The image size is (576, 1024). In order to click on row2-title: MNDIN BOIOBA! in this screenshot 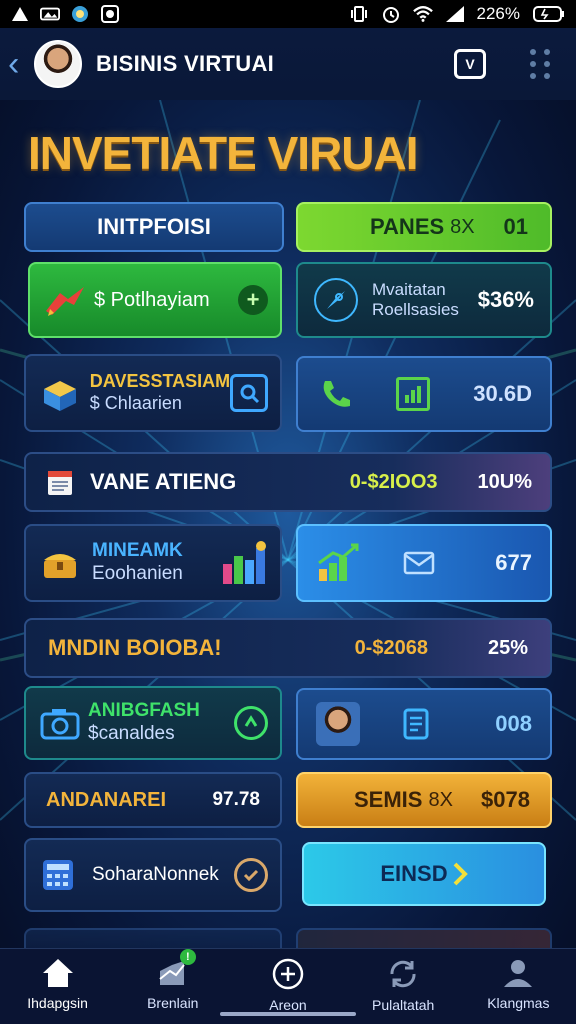, I will do `click(135, 647)`.